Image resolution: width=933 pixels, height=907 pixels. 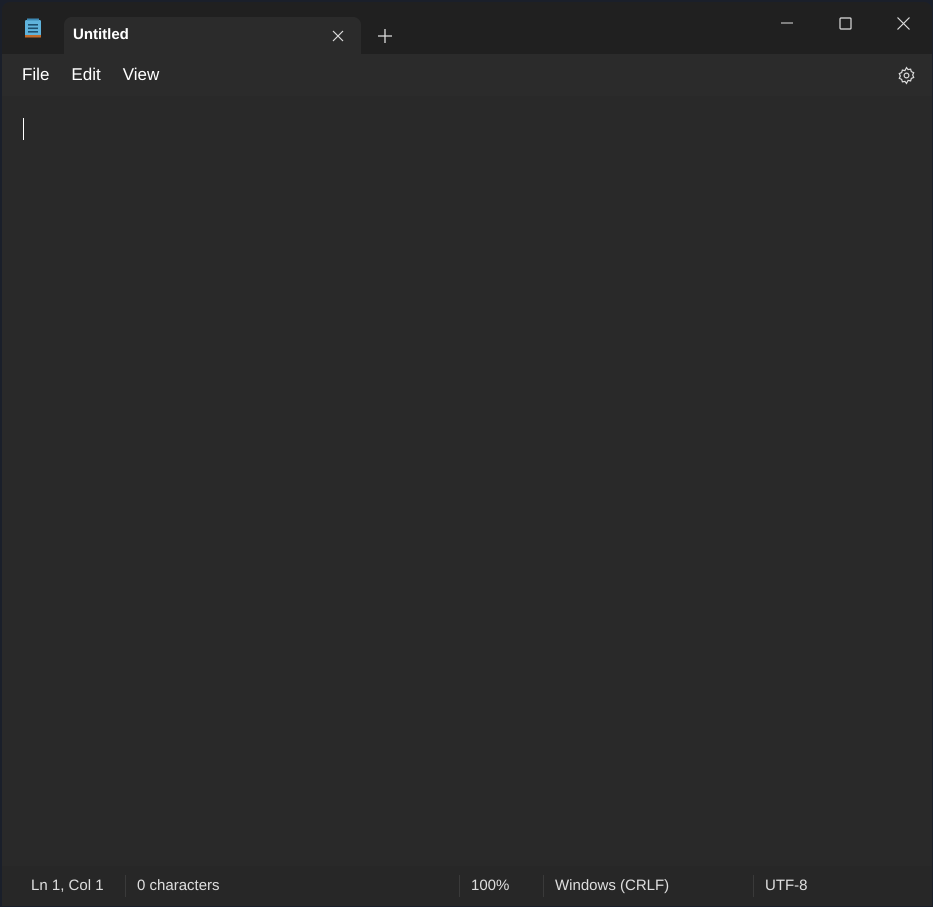 What do you see at coordinates (786, 23) in the screenshot?
I see `minimize-icon` at bounding box center [786, 23].